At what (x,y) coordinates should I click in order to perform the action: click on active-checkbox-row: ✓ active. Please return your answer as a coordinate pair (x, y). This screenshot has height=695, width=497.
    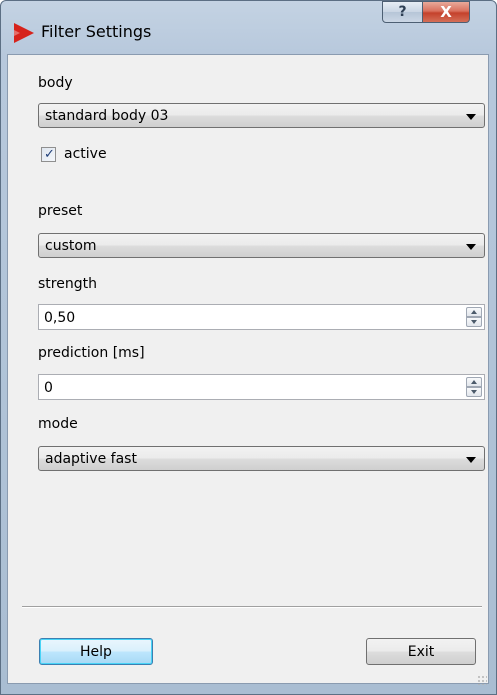
    Looking at the image, I should click on (74, 154).